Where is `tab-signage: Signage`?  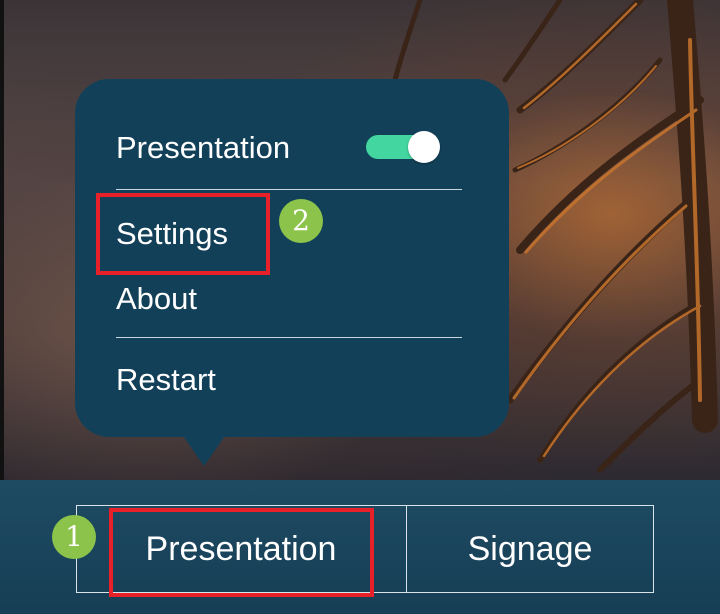
tab-signage: Signage is located at coordinates (530, 549).